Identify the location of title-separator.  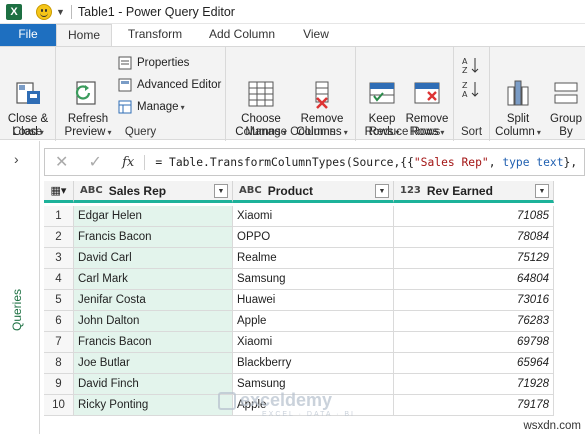
(71, 11).